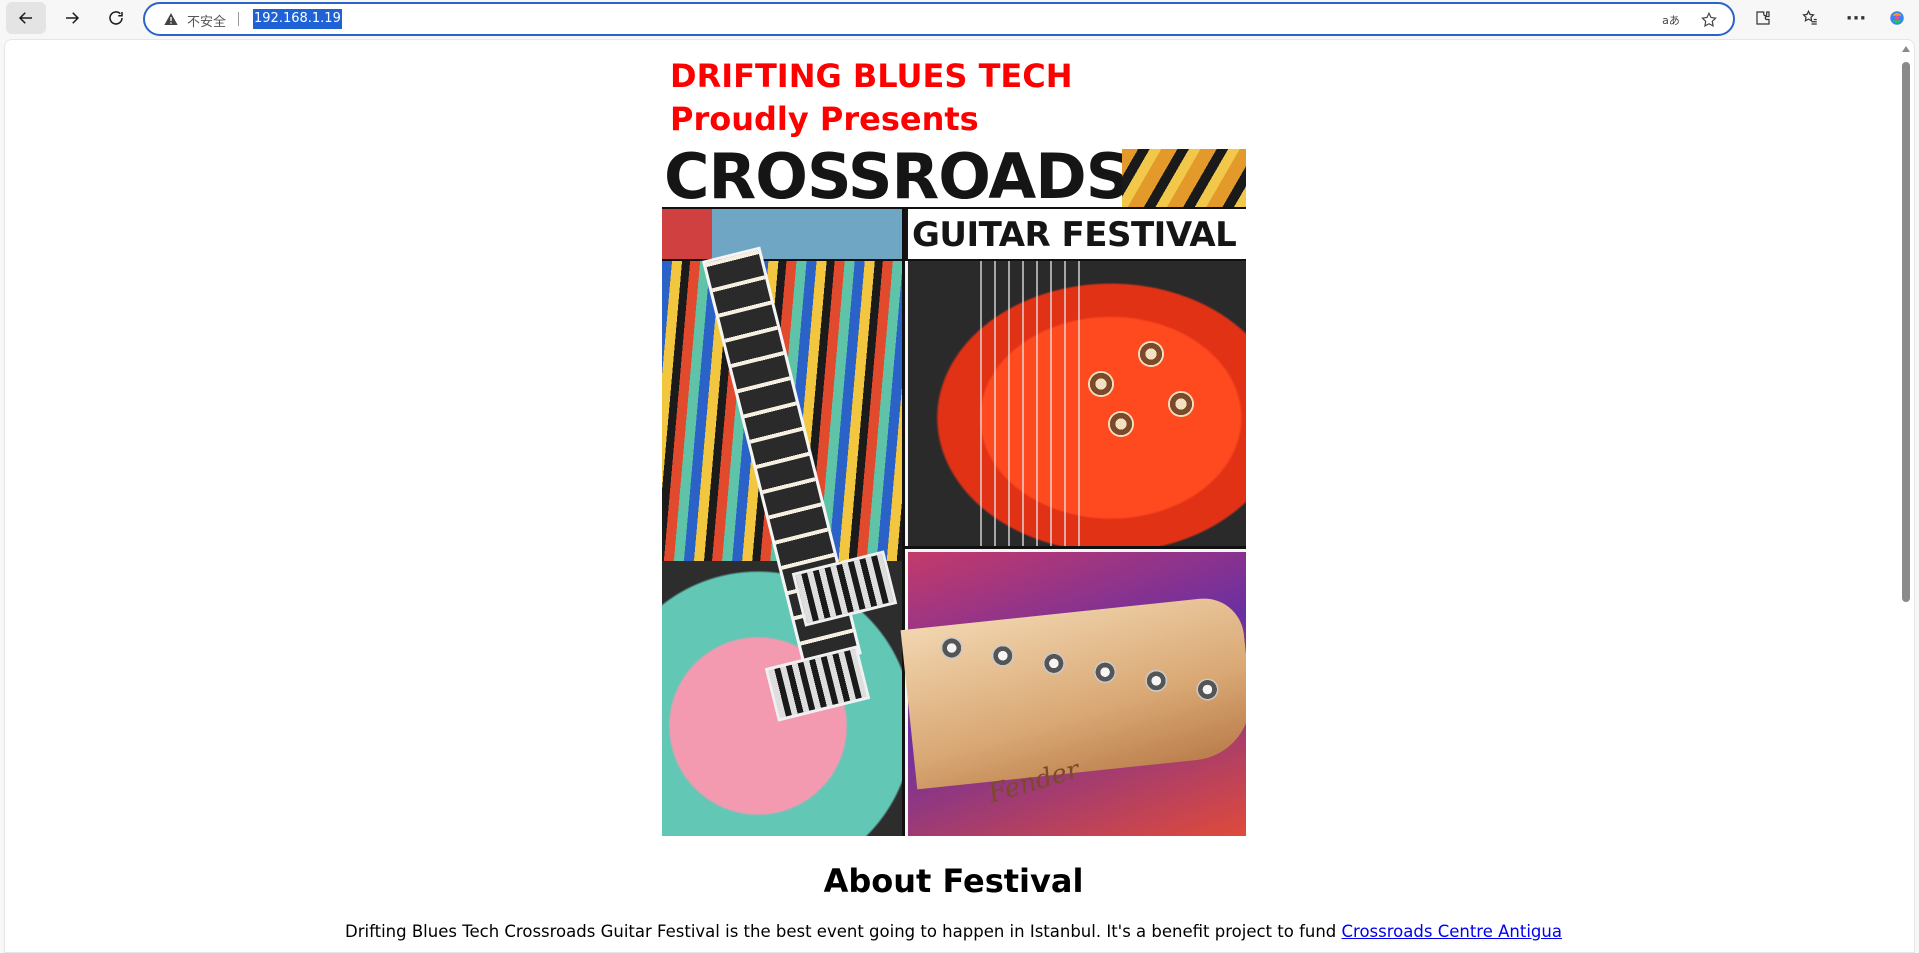 The image size is (1919, 953). I want to click on vertical-scrollbar, so click(1906, 499).